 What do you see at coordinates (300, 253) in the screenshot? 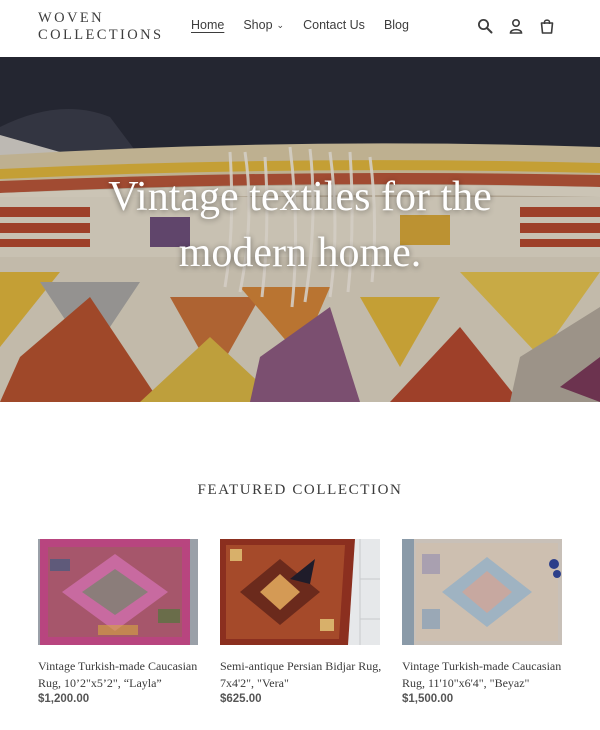
I see `hero-heading-line-2: modern home.` at bounding box center [300, 253].